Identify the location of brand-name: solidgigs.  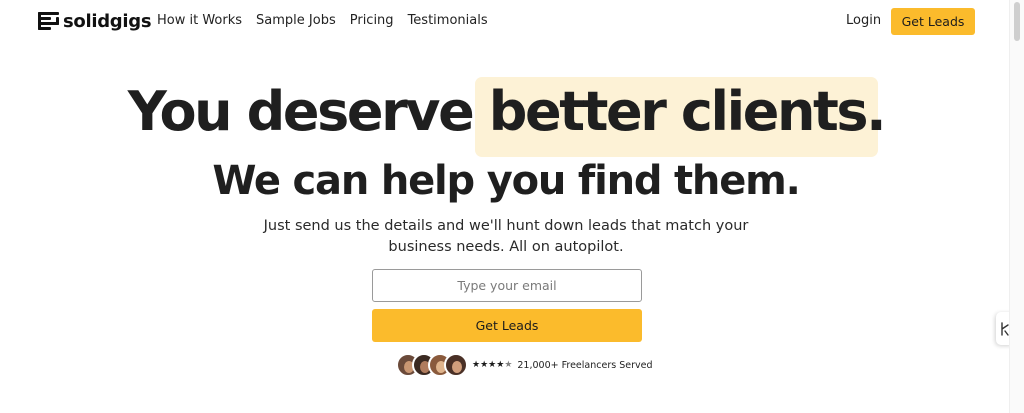
(107, 21).